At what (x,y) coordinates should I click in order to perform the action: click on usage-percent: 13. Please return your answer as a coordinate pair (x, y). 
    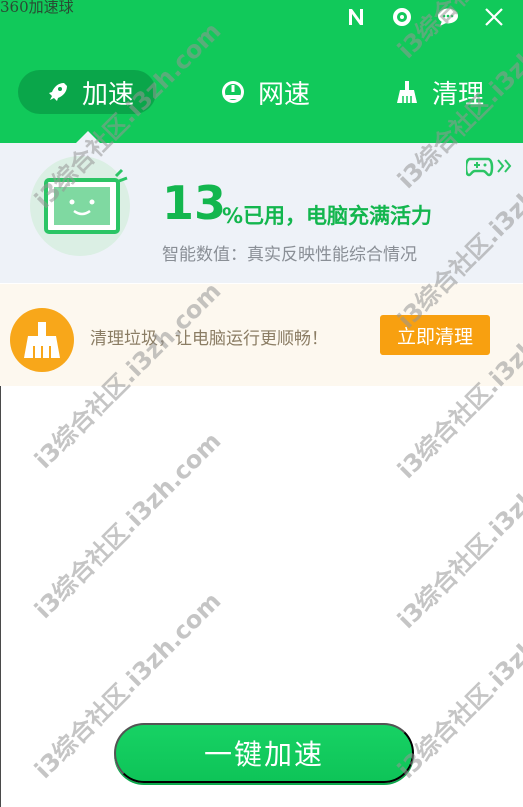
    Looking at the image, I should click on (194, 203).